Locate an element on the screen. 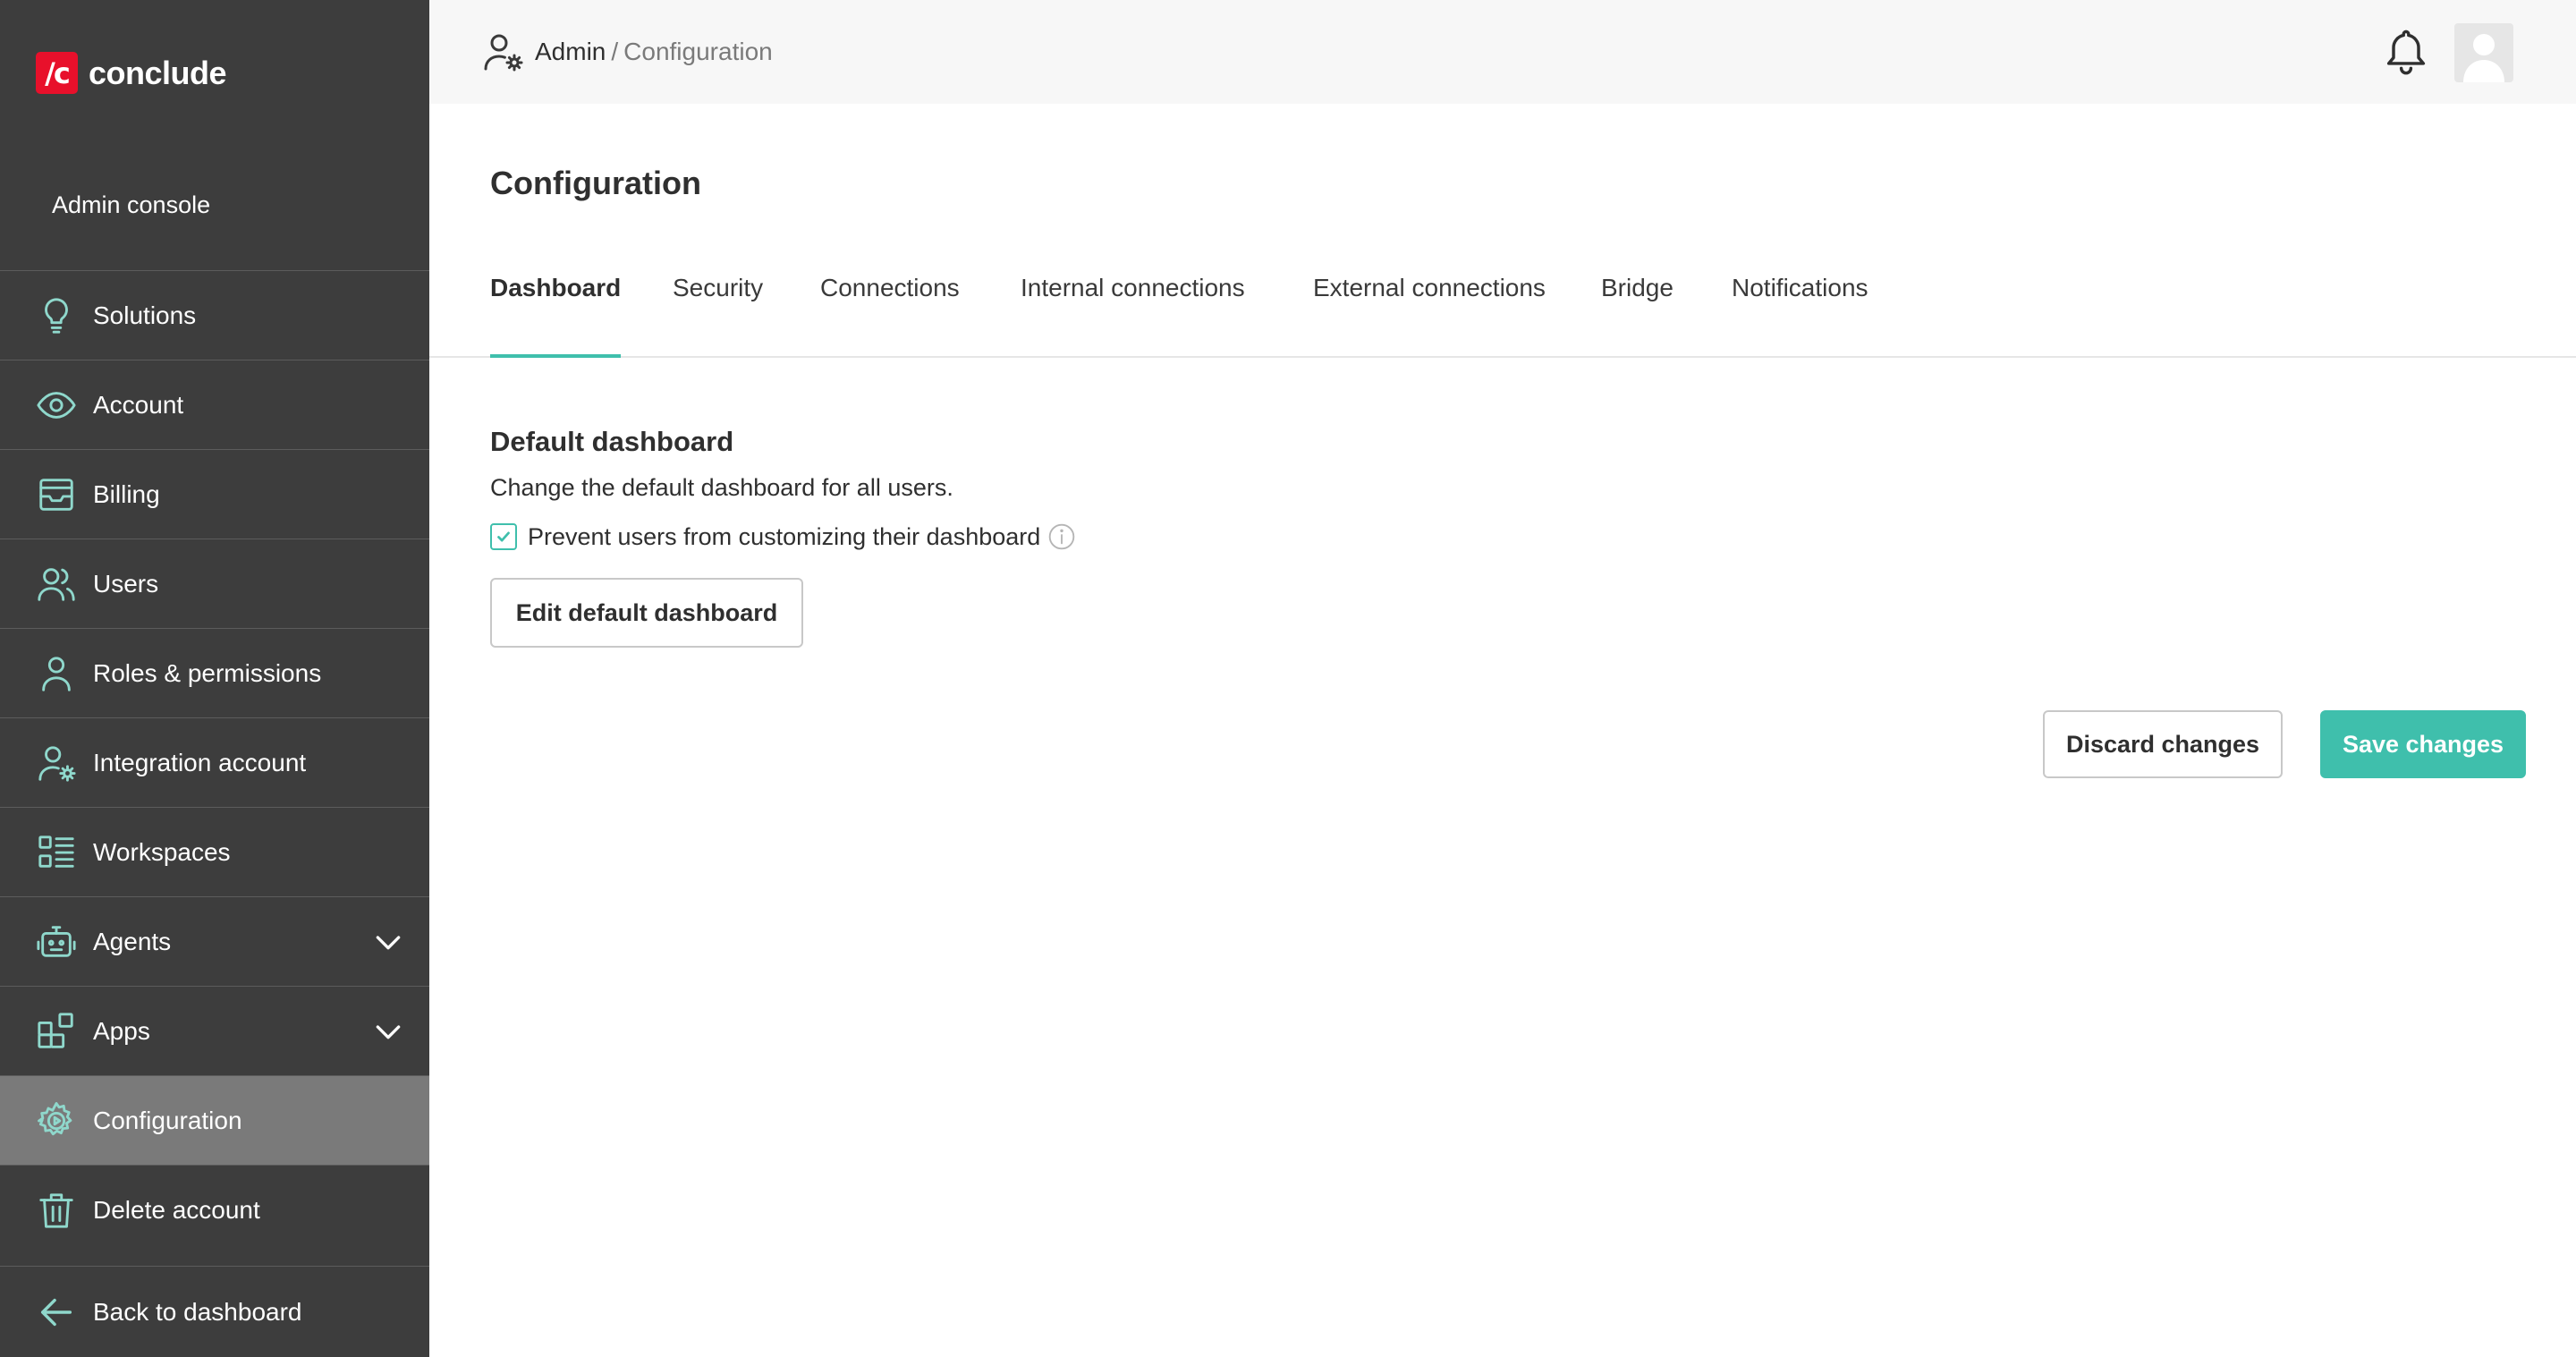  sidebar-item-delete-account: Delete account is located at coordinates (214, 1209).